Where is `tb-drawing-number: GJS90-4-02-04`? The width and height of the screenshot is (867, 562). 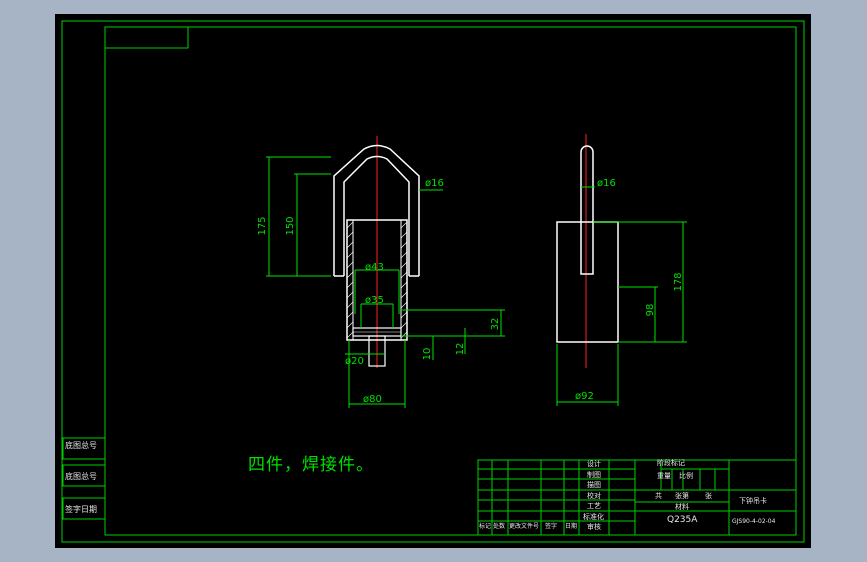 tb-drawing-number: GJS90-4-02-04 is located at coordinates (754, 521).